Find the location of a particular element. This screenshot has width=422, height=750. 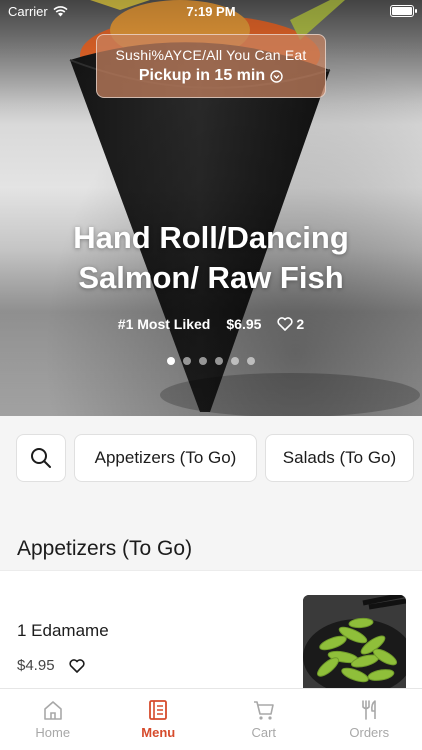

home-icon is located at coordinates (52, 710).